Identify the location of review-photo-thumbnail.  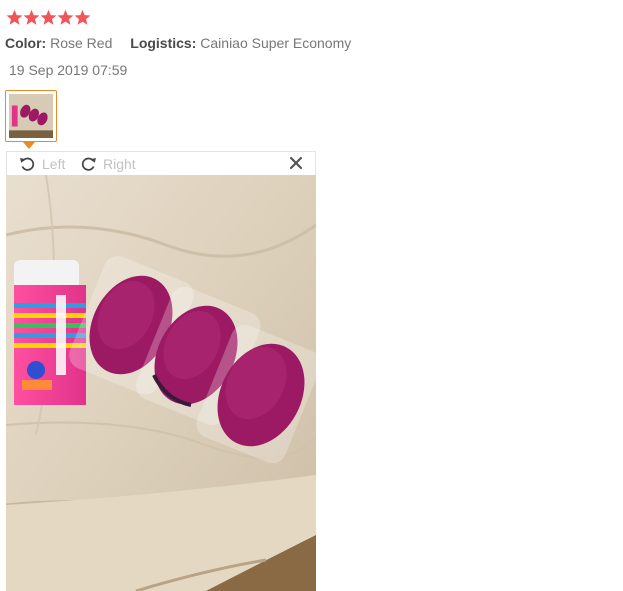
(31, 116).